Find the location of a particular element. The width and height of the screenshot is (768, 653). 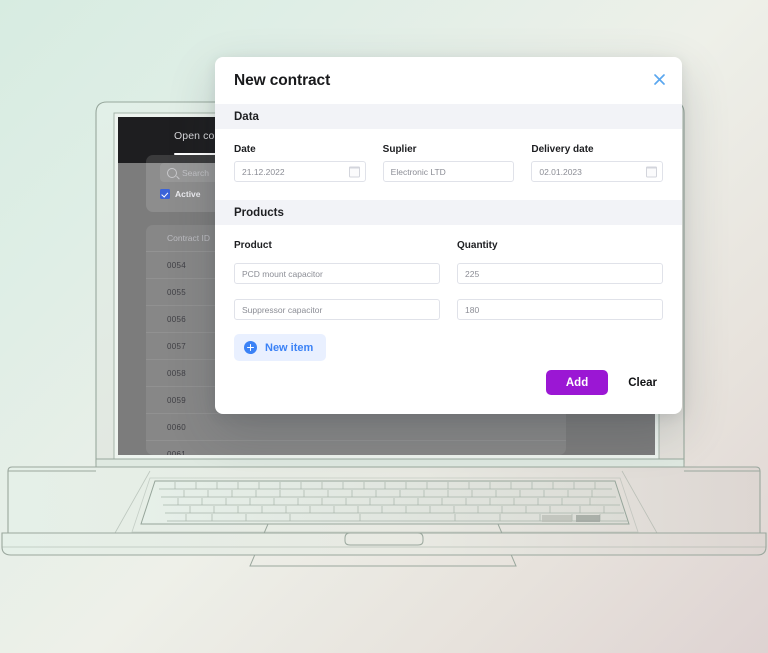

data-section-body: Date Suplier Delivery date is located at coordinates (448, 155).